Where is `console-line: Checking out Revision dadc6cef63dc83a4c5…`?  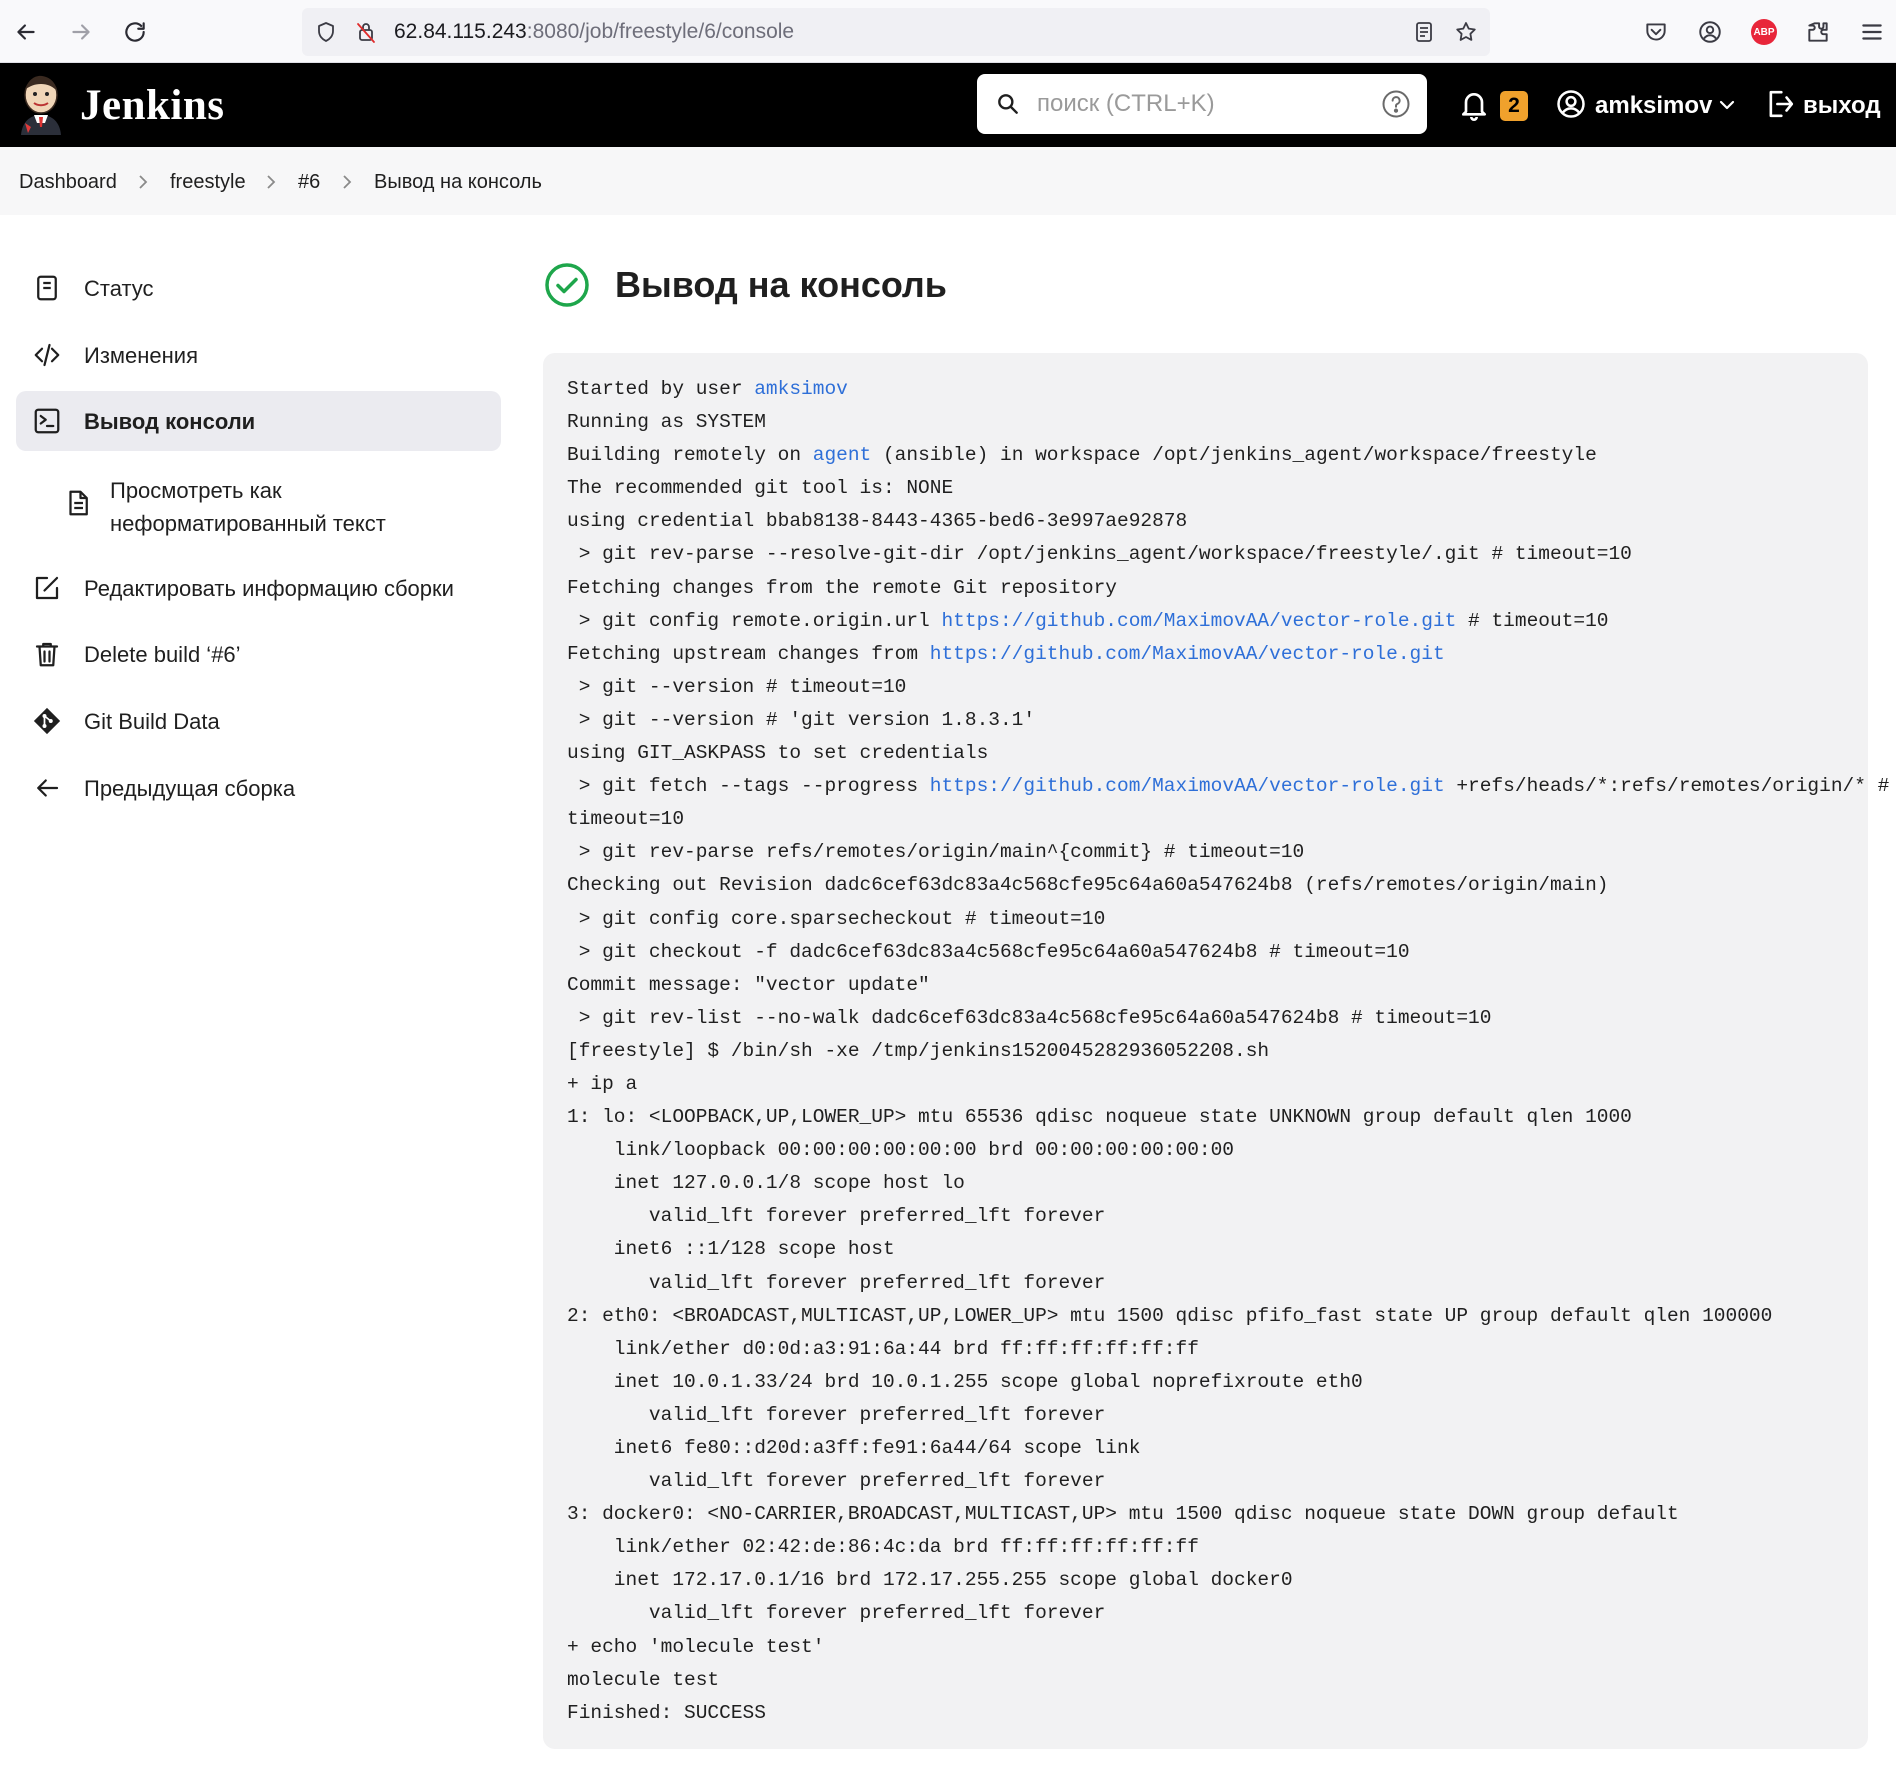
console-line: Checking out Revision dadc6cef63dc83a4c5… is located at coordinates (1205, 885).